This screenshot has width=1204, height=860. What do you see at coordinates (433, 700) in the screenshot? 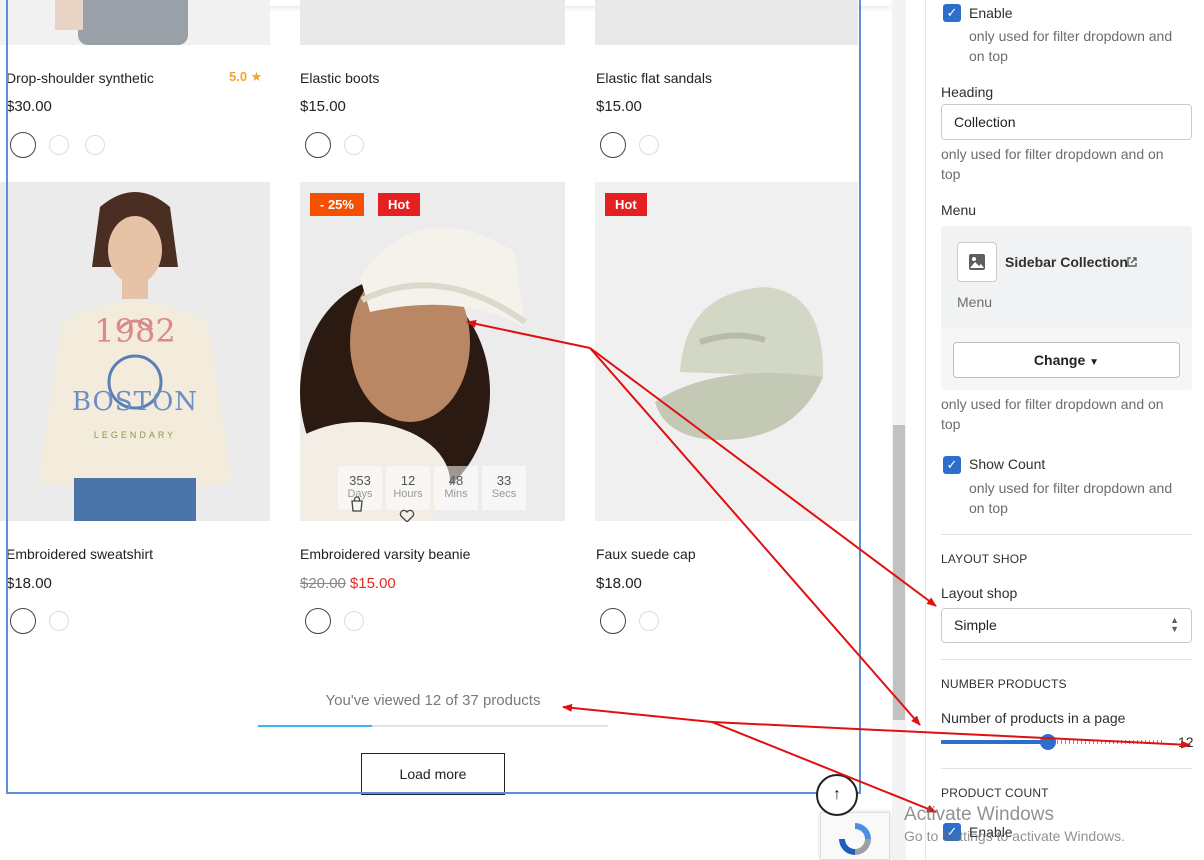
I see `products-viewed-text: You've viewed 12 of 37 products` at bounding box center [433, 700].